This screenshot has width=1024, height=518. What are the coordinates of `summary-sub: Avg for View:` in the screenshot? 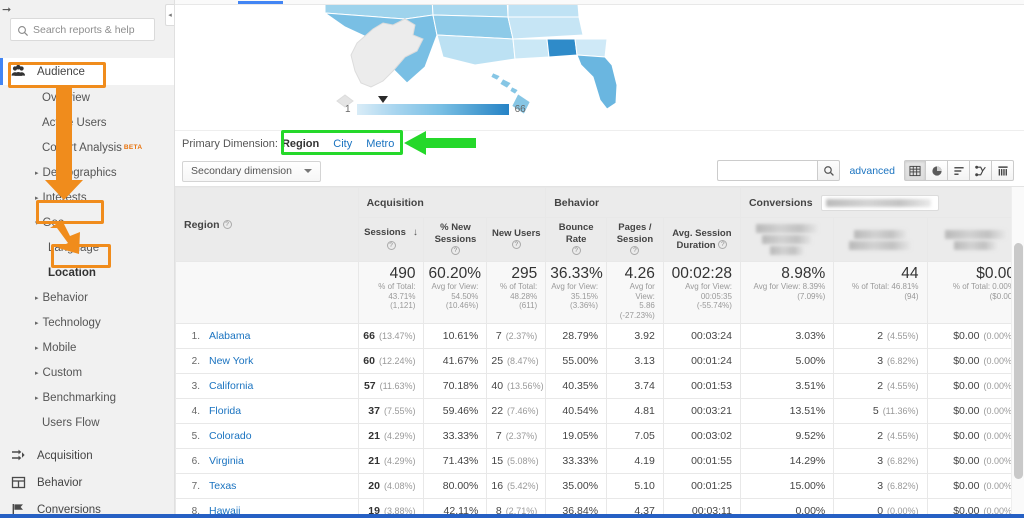 It's located at (575, 286).